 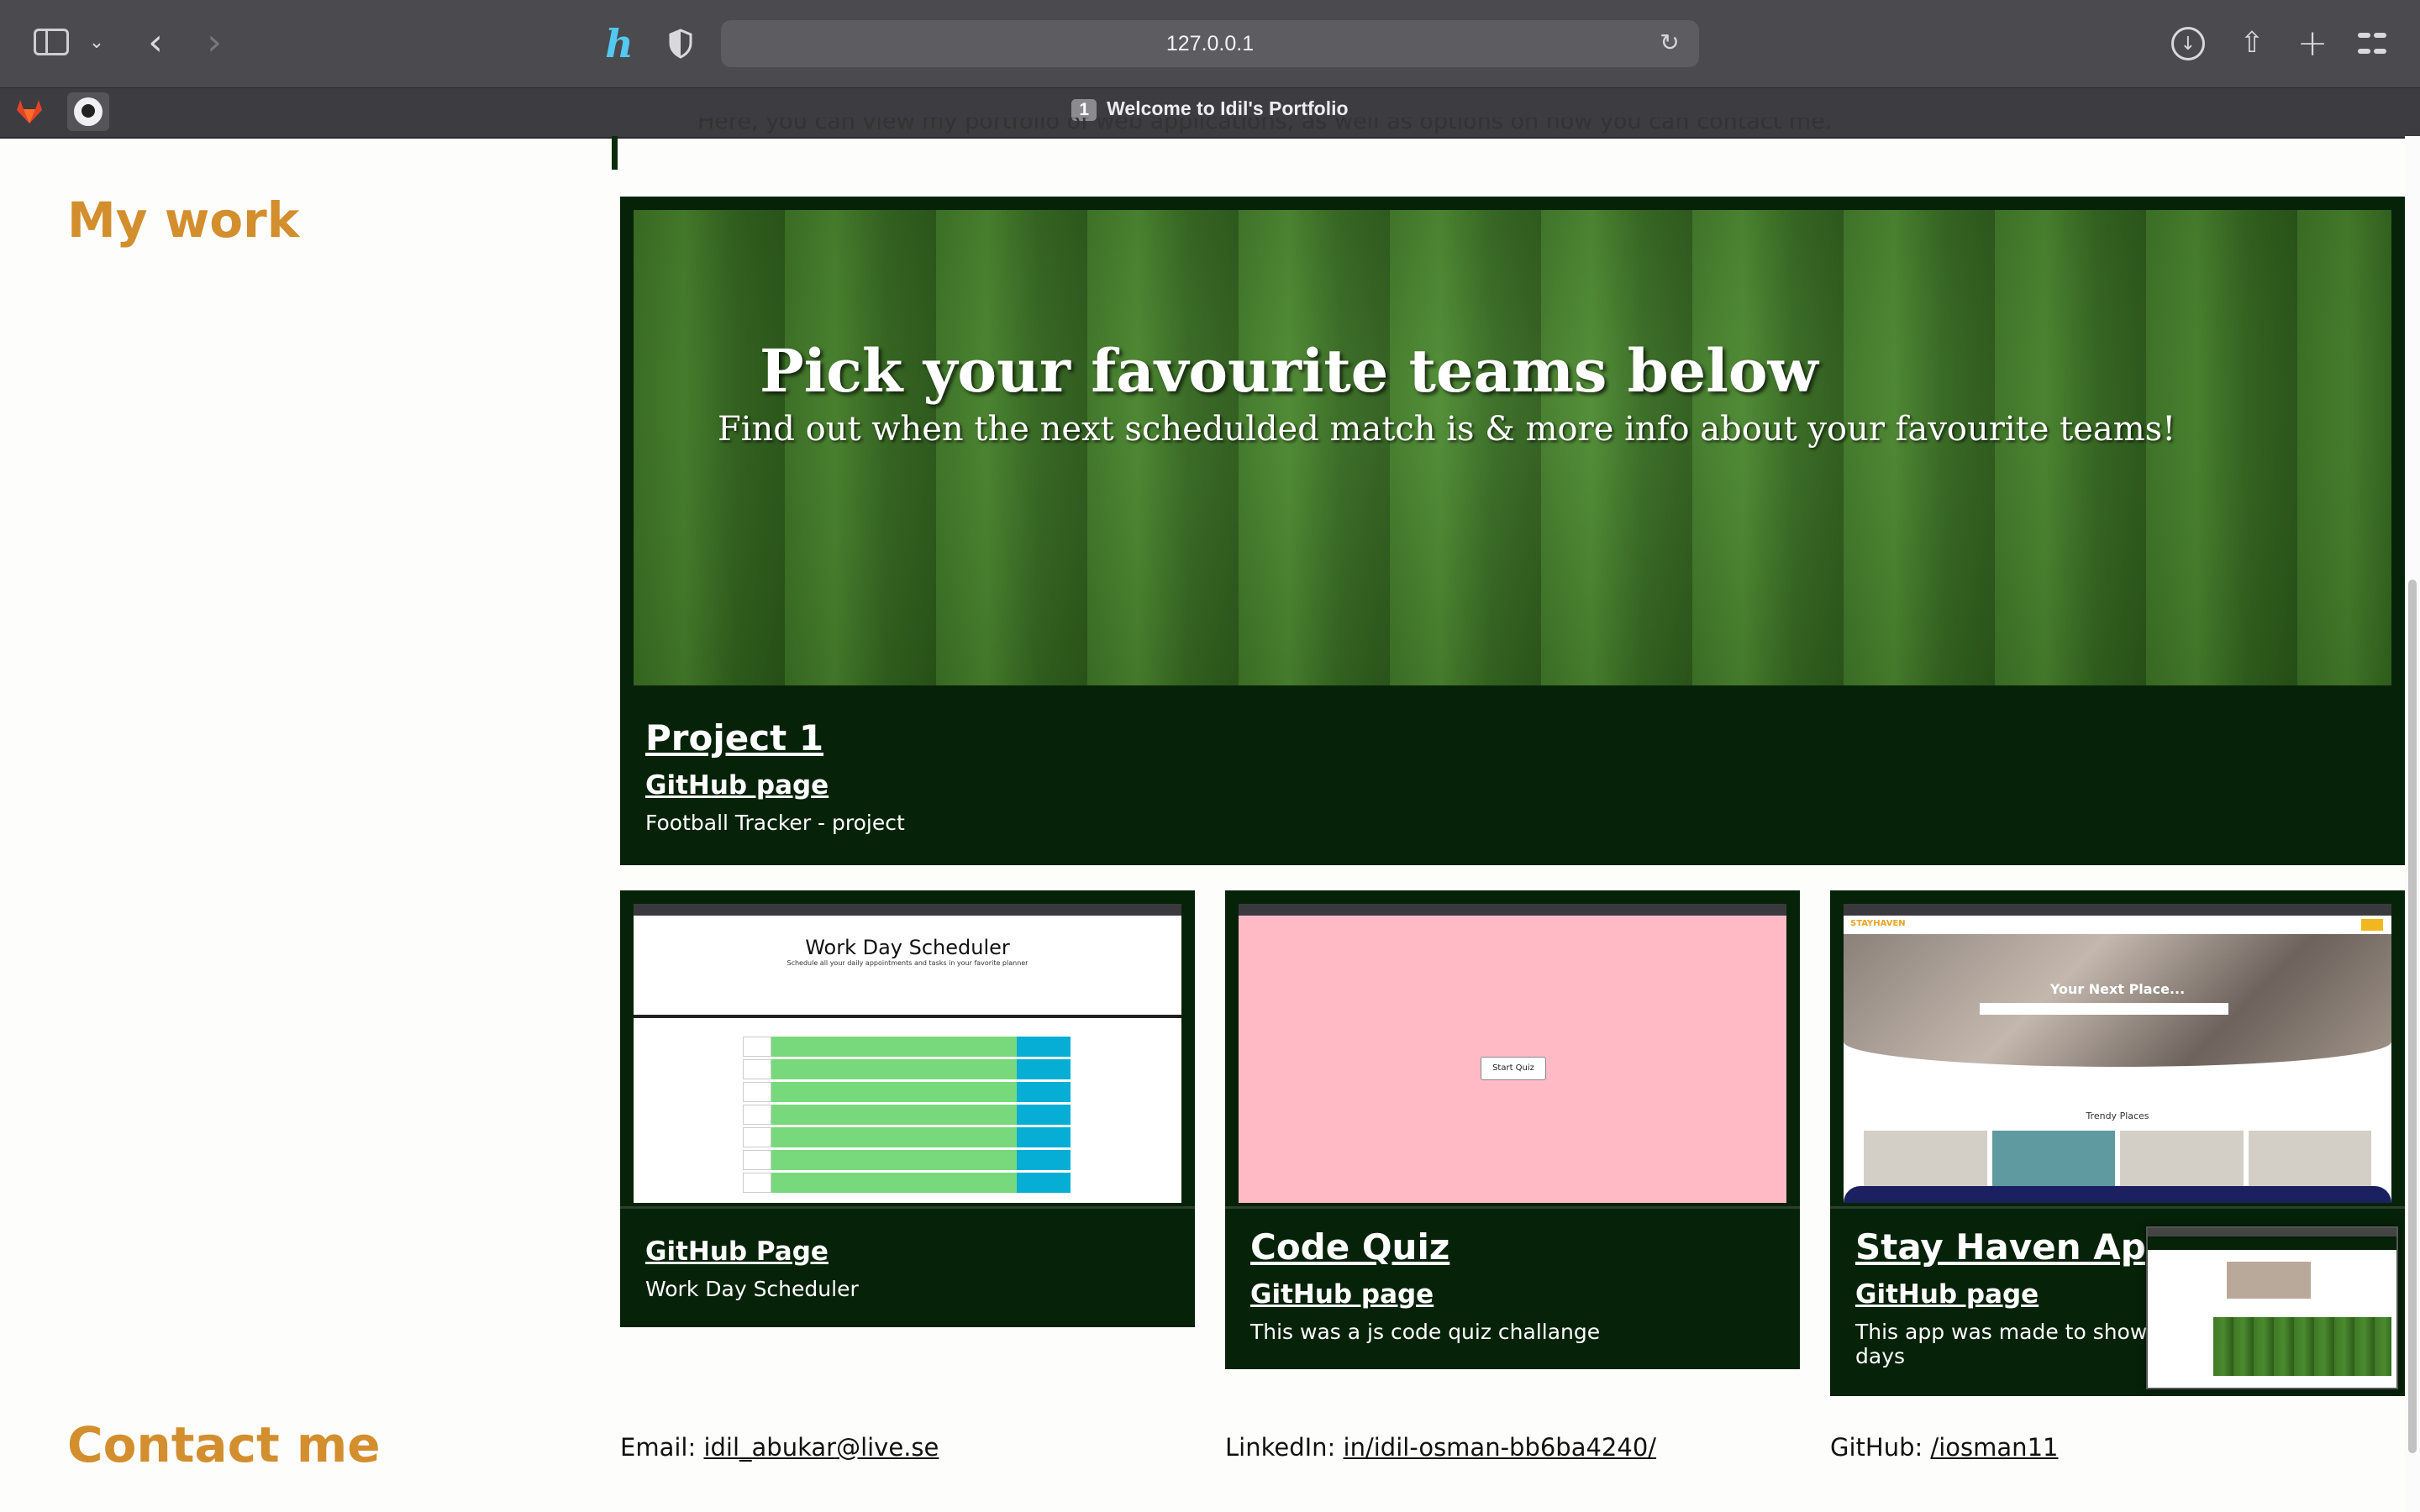 I want to click on scheduler-description: Work Day Scheduler, so click(x=752, y=1289).